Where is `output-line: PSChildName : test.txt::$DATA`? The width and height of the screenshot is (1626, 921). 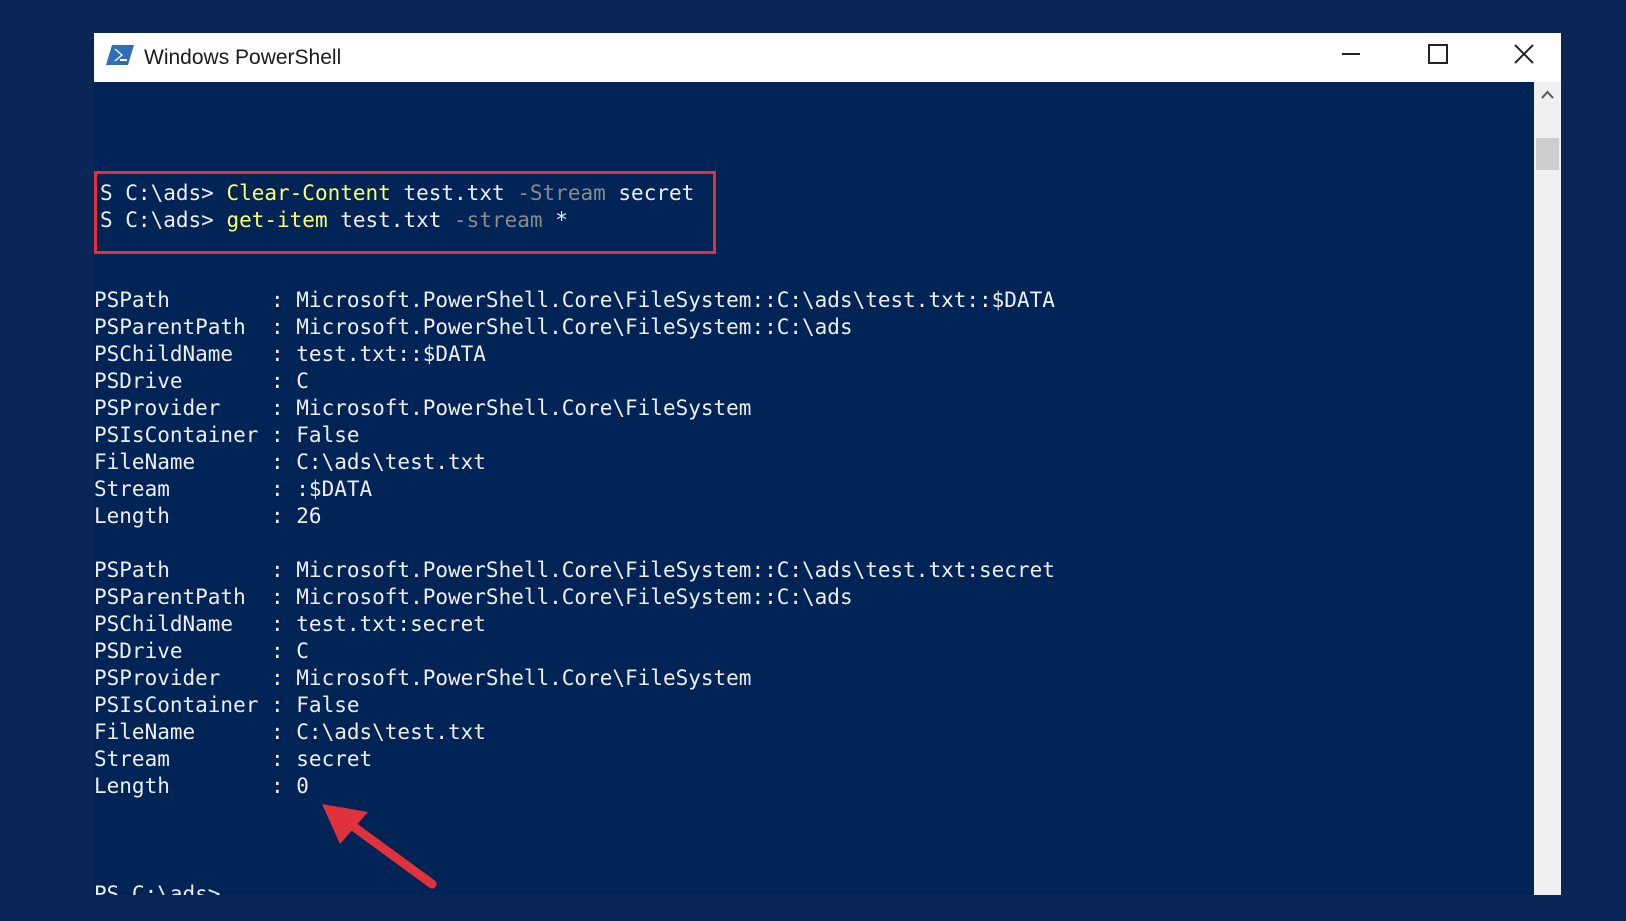
output-line: PSChildName : test.txt::$DATA is located at coordinates (290, 354).